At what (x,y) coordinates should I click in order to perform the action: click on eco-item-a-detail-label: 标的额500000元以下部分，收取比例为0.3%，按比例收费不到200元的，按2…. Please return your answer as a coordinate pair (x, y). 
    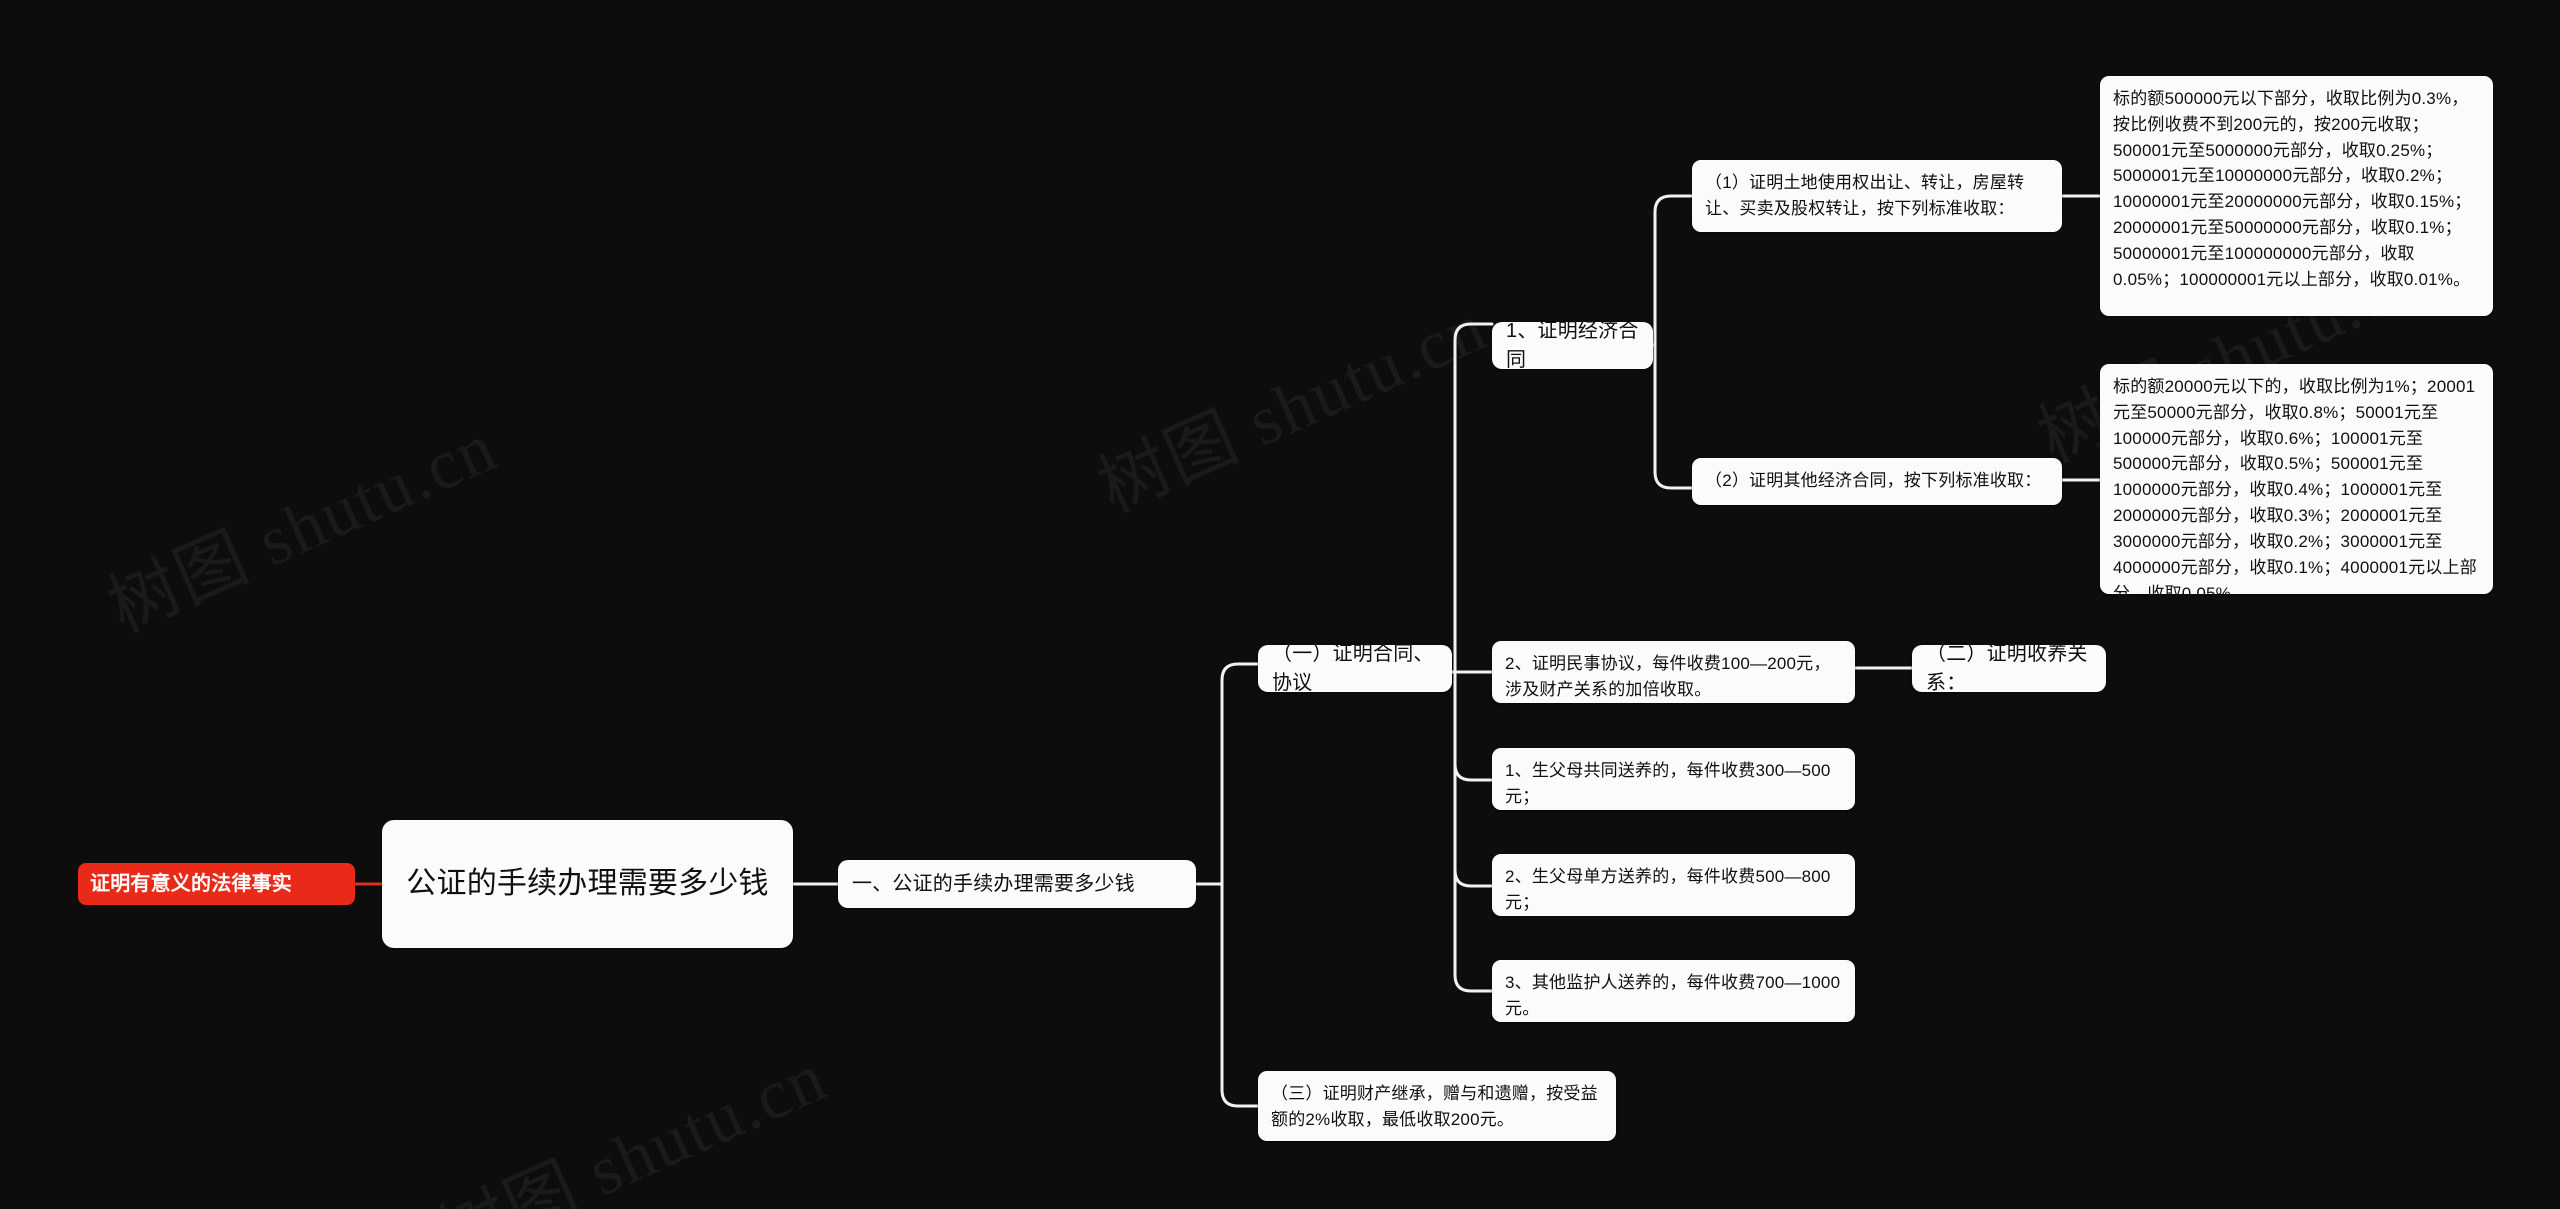
    Looking at the image, I should click on (2292, 189).